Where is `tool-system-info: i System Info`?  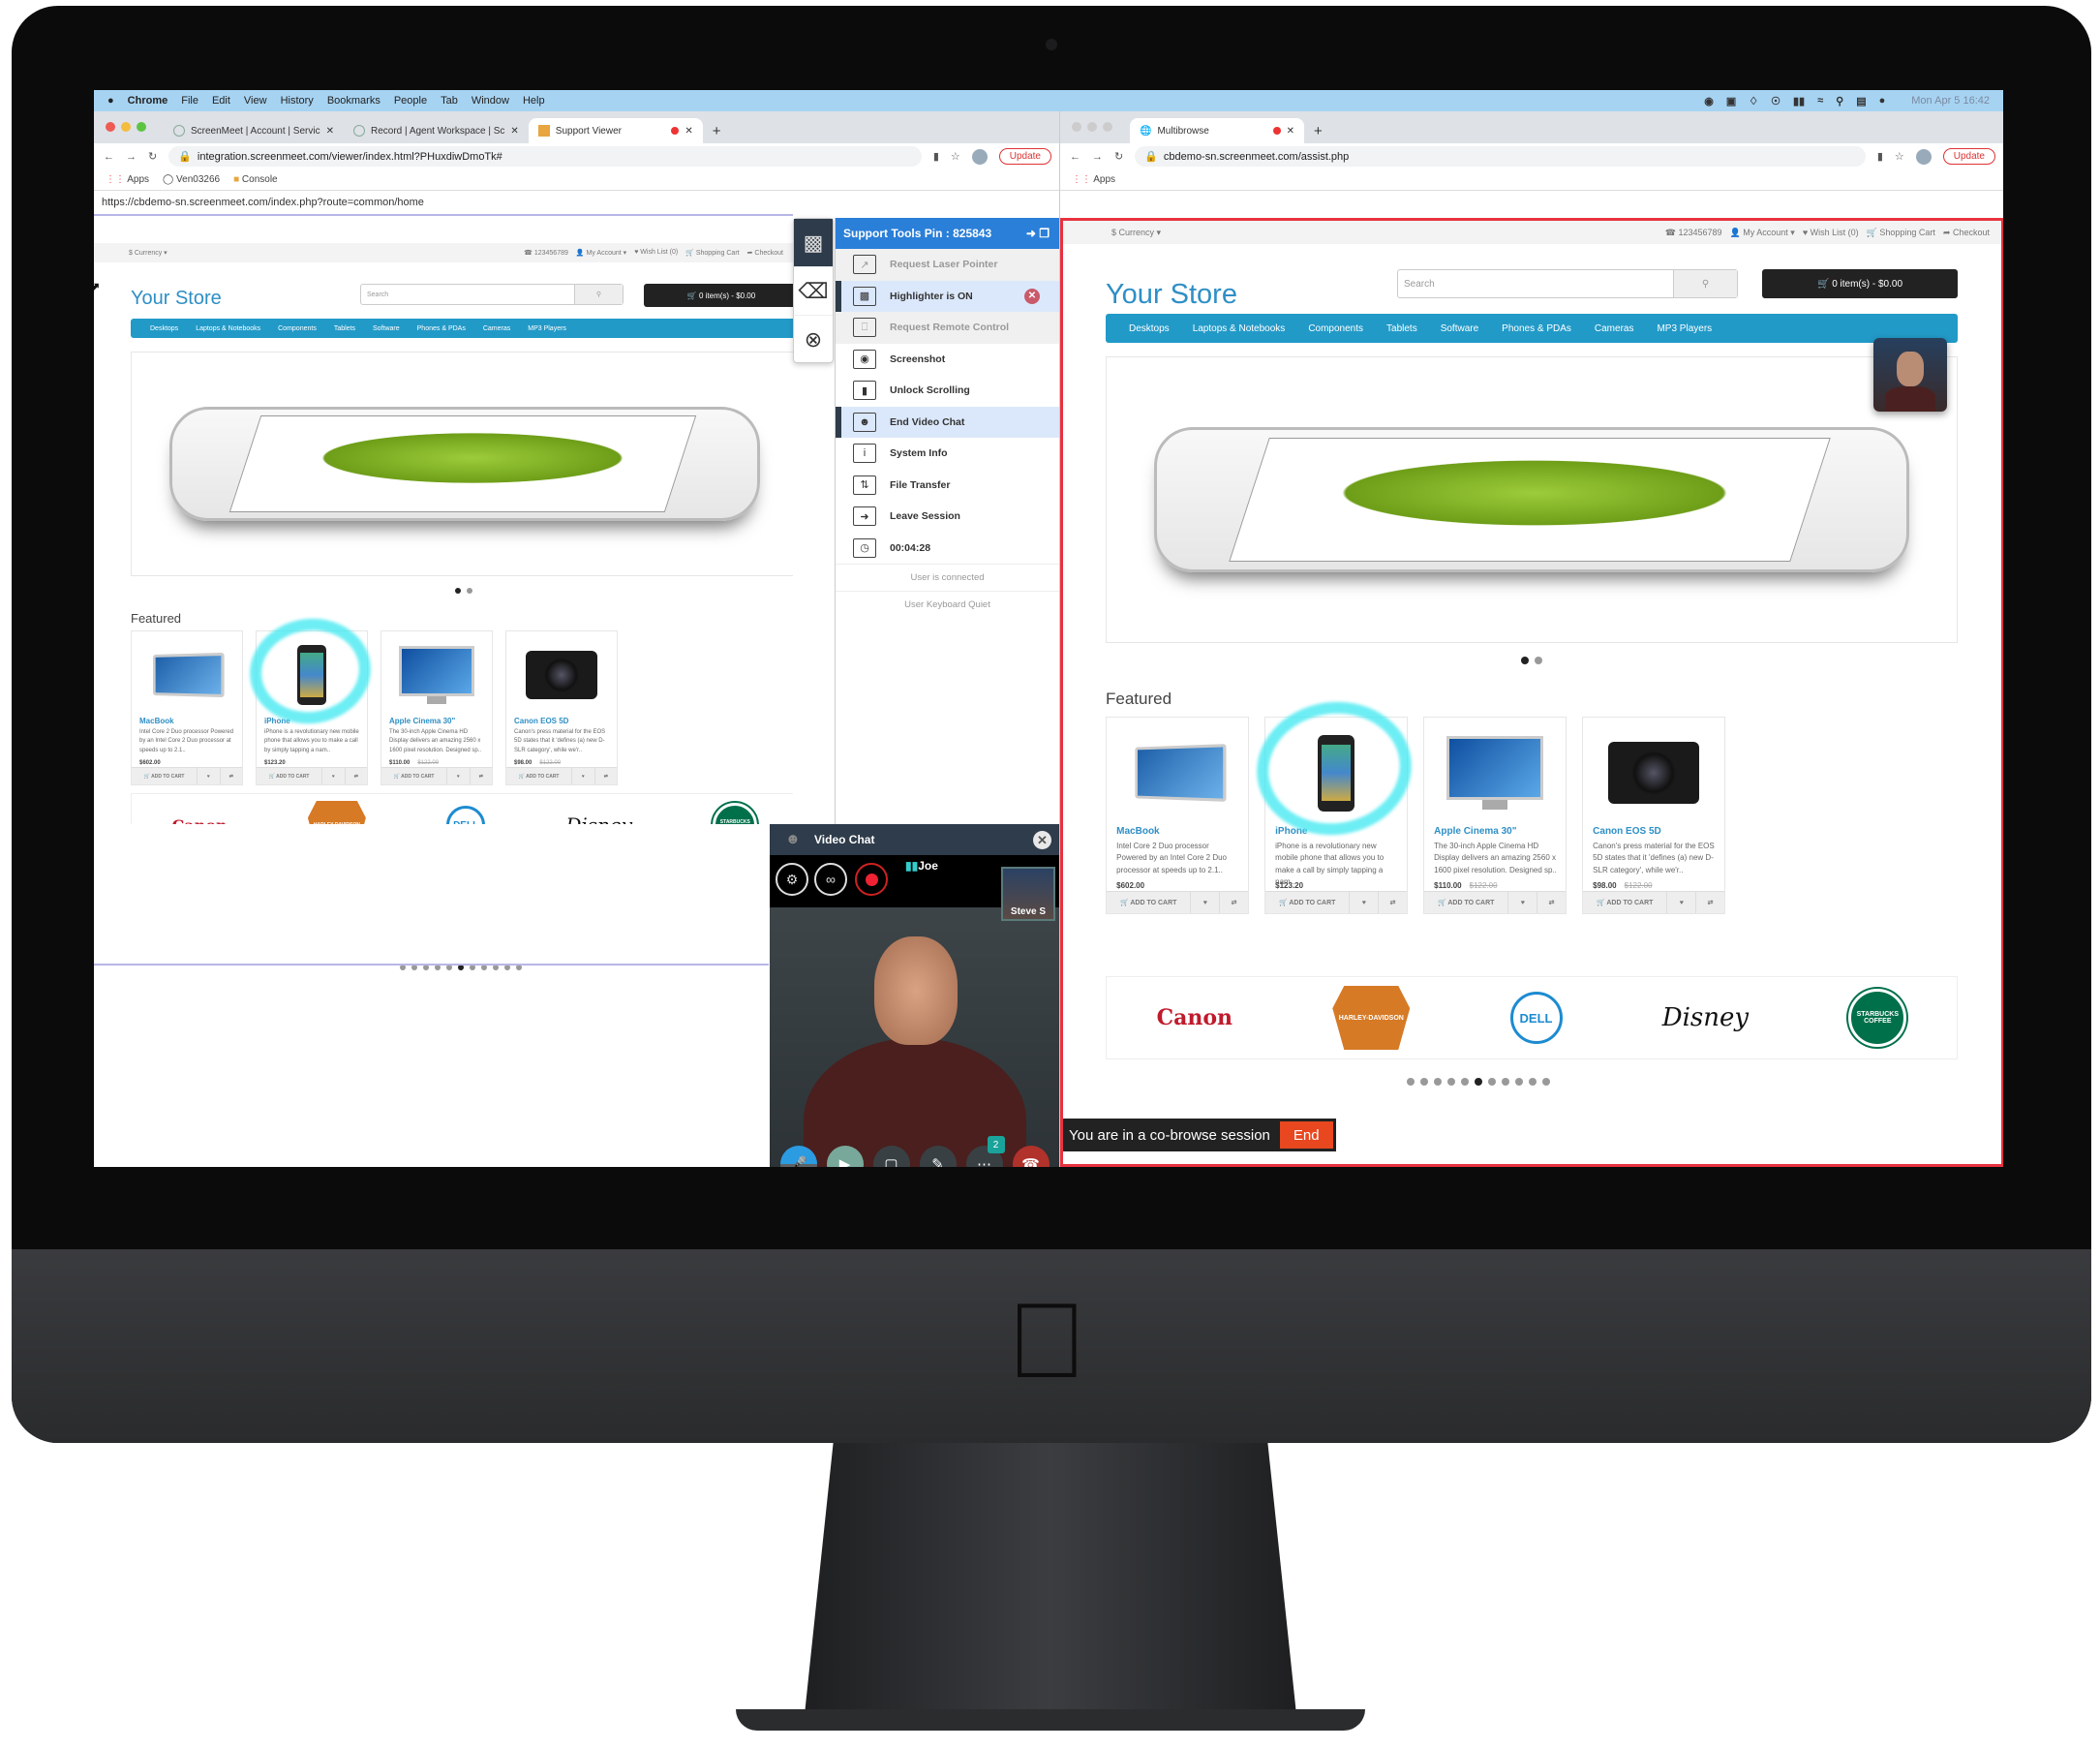 tool-system-info: i System Info is located at coordinates (947, 454).